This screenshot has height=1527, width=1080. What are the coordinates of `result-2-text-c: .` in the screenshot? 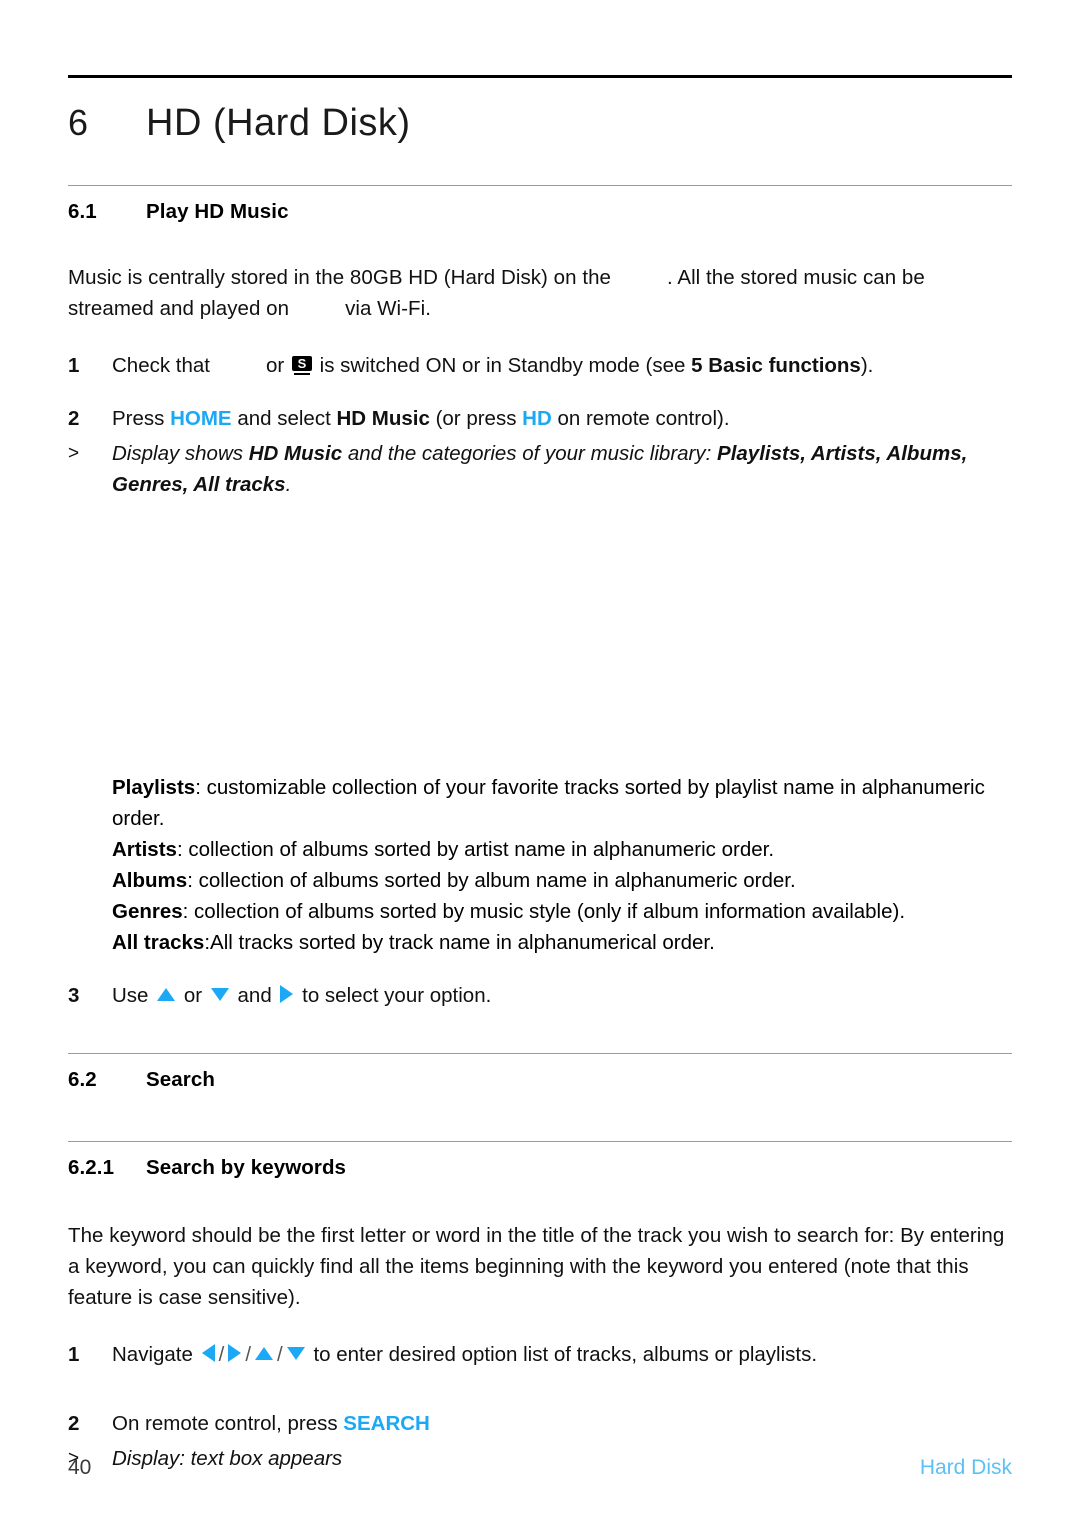 It's located at (288, 484).